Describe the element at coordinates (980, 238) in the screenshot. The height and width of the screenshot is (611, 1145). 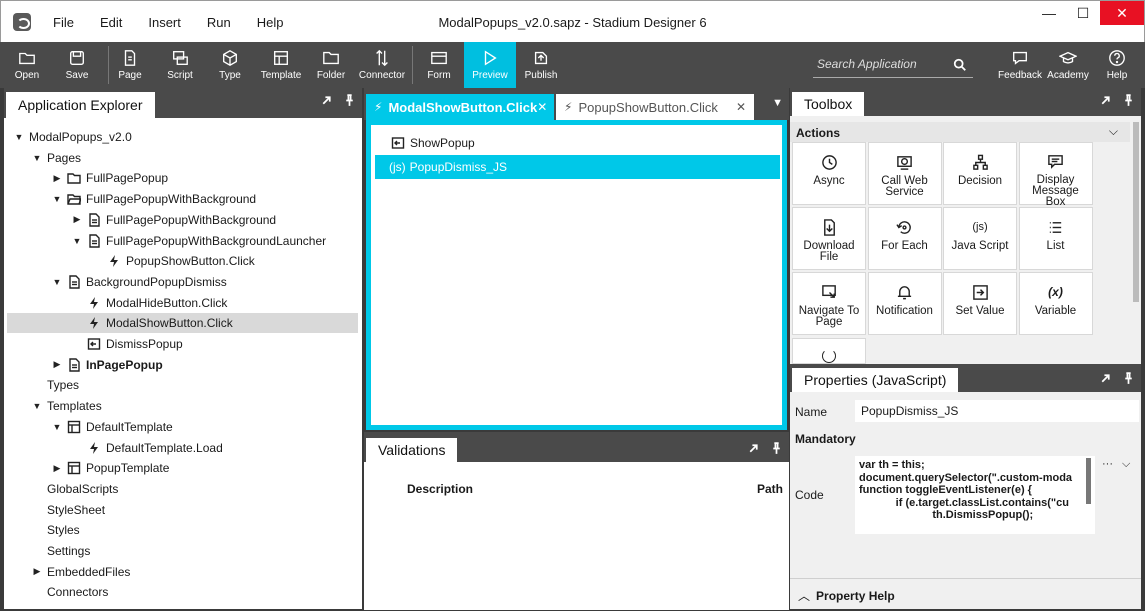
I see `toolbox-item-java-script: (js) Java Script` at that location.